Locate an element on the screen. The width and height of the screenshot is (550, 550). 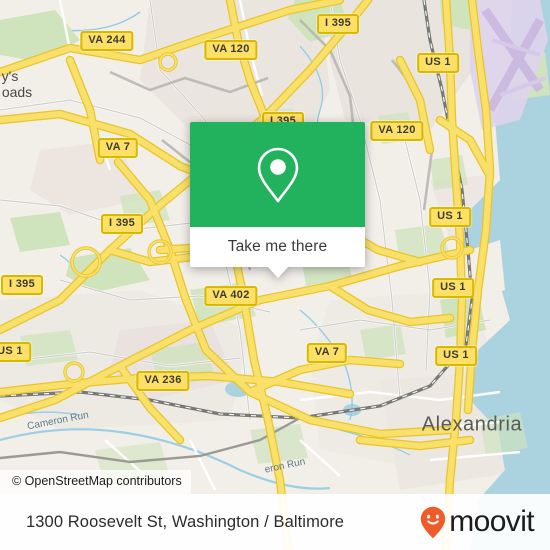
callout-pin-area is located at coordinates (277, 174).